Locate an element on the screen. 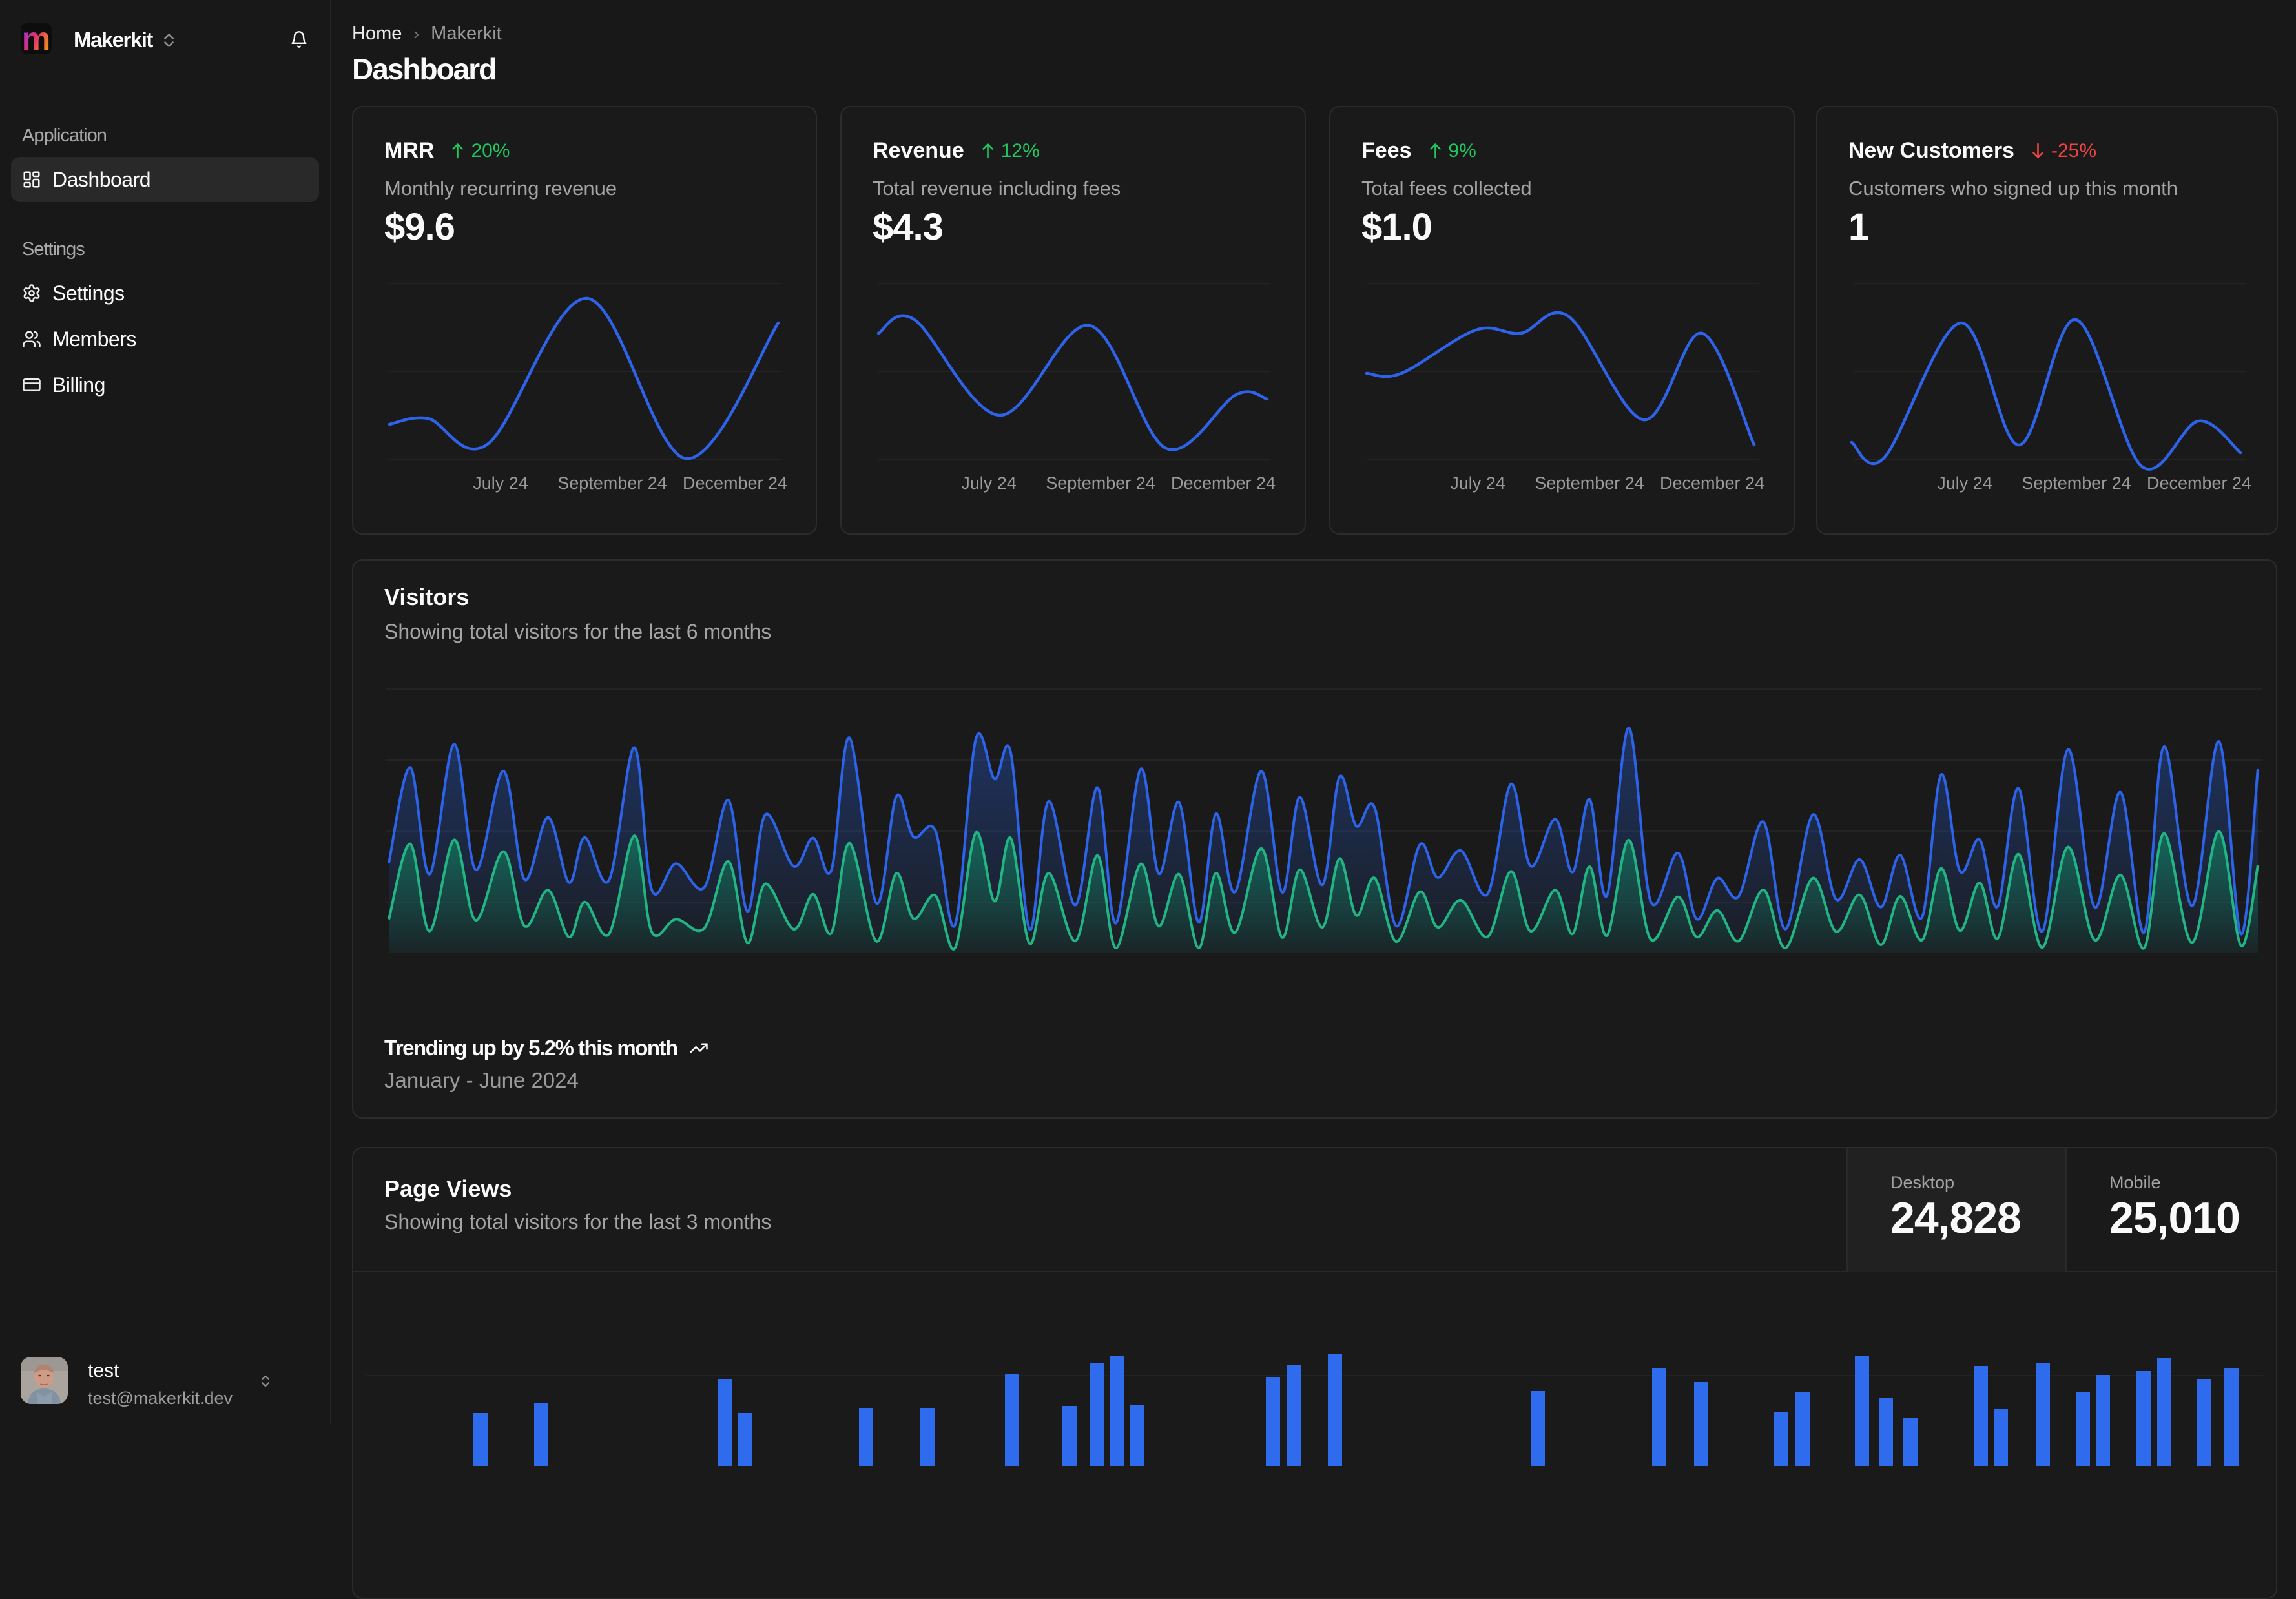 This screenshot has height=1599, width=2296. svg-text: m is located at coordinates (36, 38).